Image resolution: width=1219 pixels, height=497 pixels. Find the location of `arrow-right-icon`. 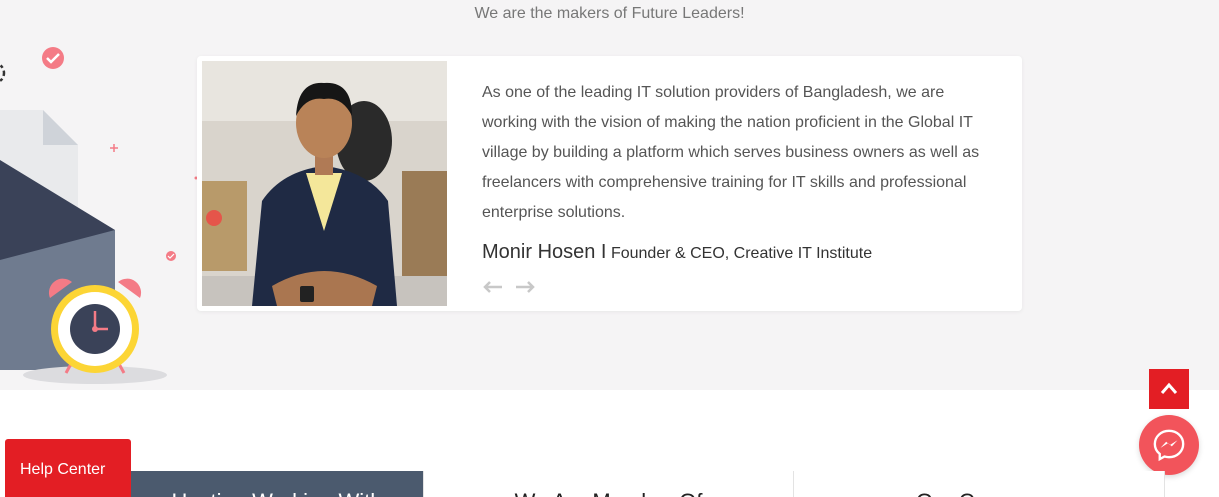

arrow-right-icon is located at coordinates (525, 287).